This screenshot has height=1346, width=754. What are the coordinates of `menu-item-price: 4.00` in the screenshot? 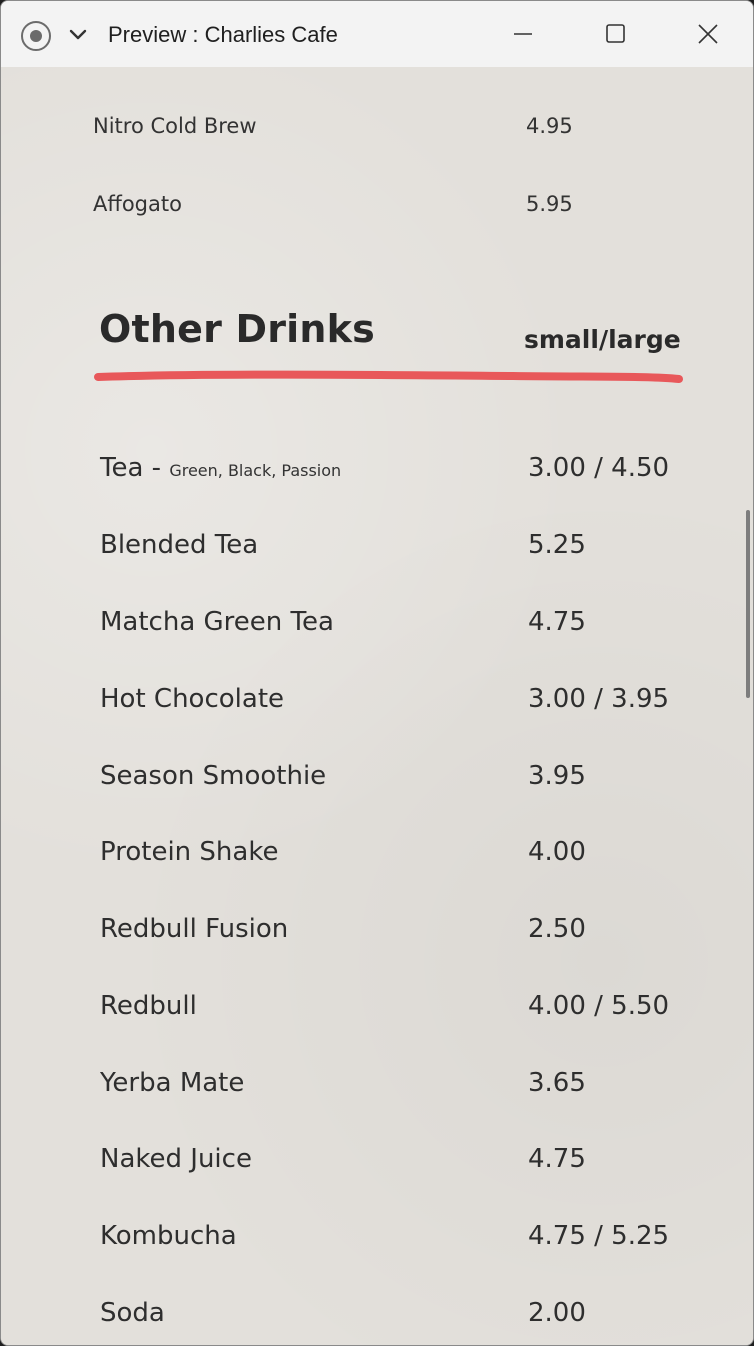 It's located at (557, 852).